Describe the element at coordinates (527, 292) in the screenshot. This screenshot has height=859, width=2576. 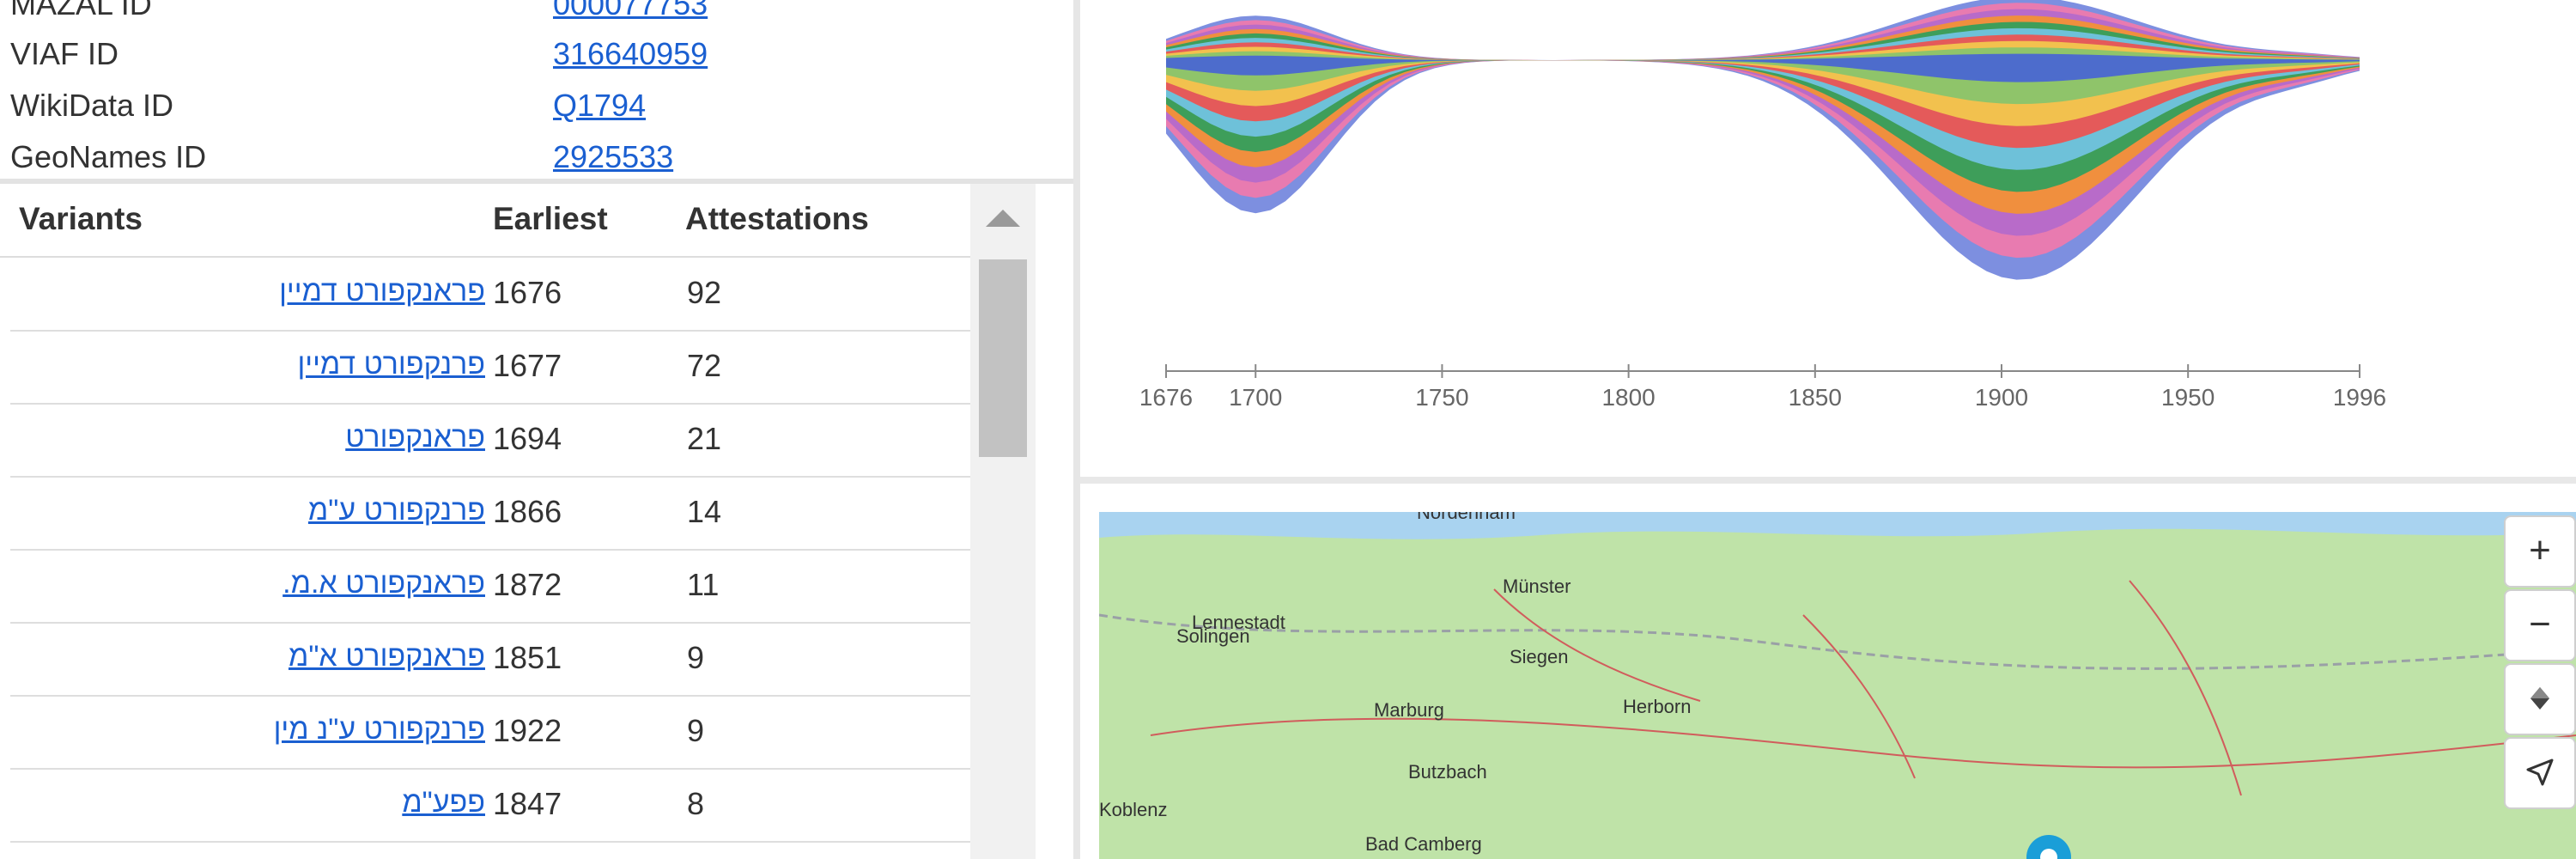
I see `earliest-year: 1676` at that location.